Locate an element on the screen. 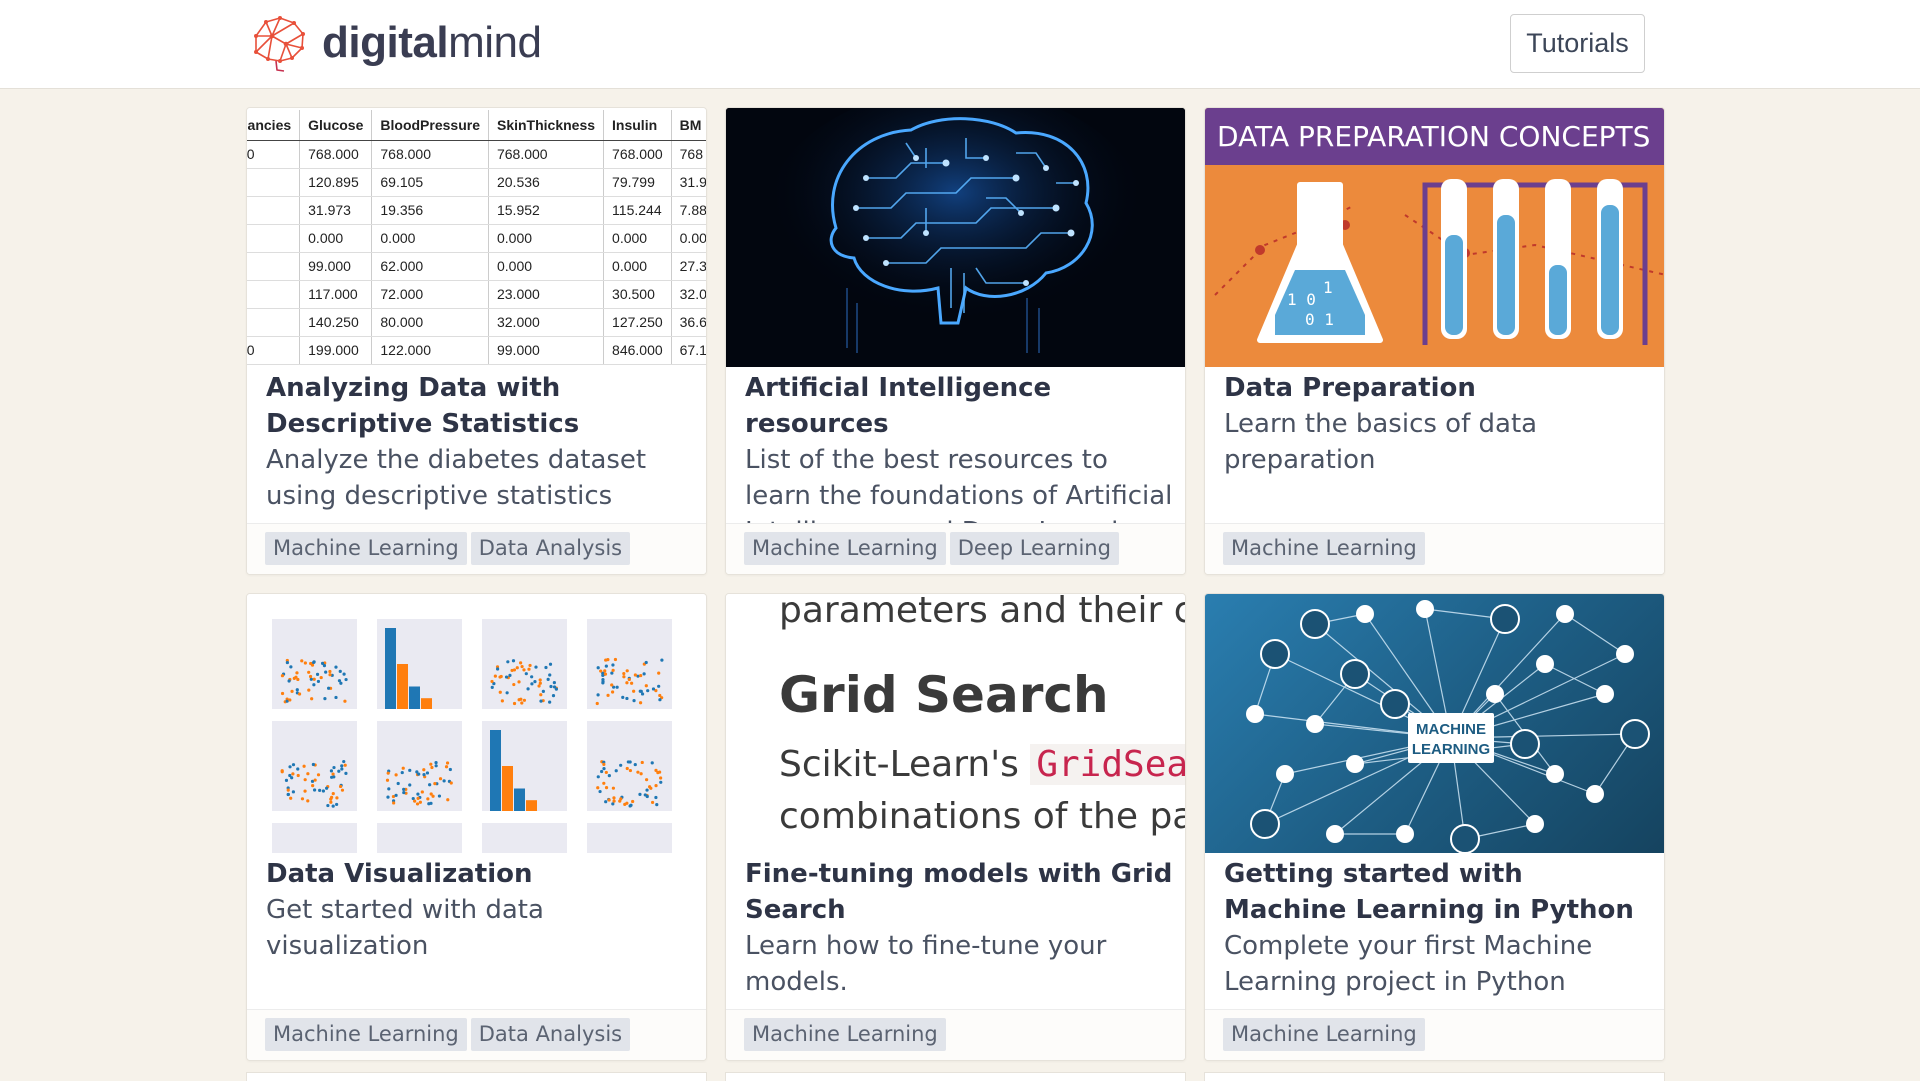 The image size is (1920, 1081). stats-row: 0117.00072.00023.00030.50032.0 is located at coordinates (476, 294).